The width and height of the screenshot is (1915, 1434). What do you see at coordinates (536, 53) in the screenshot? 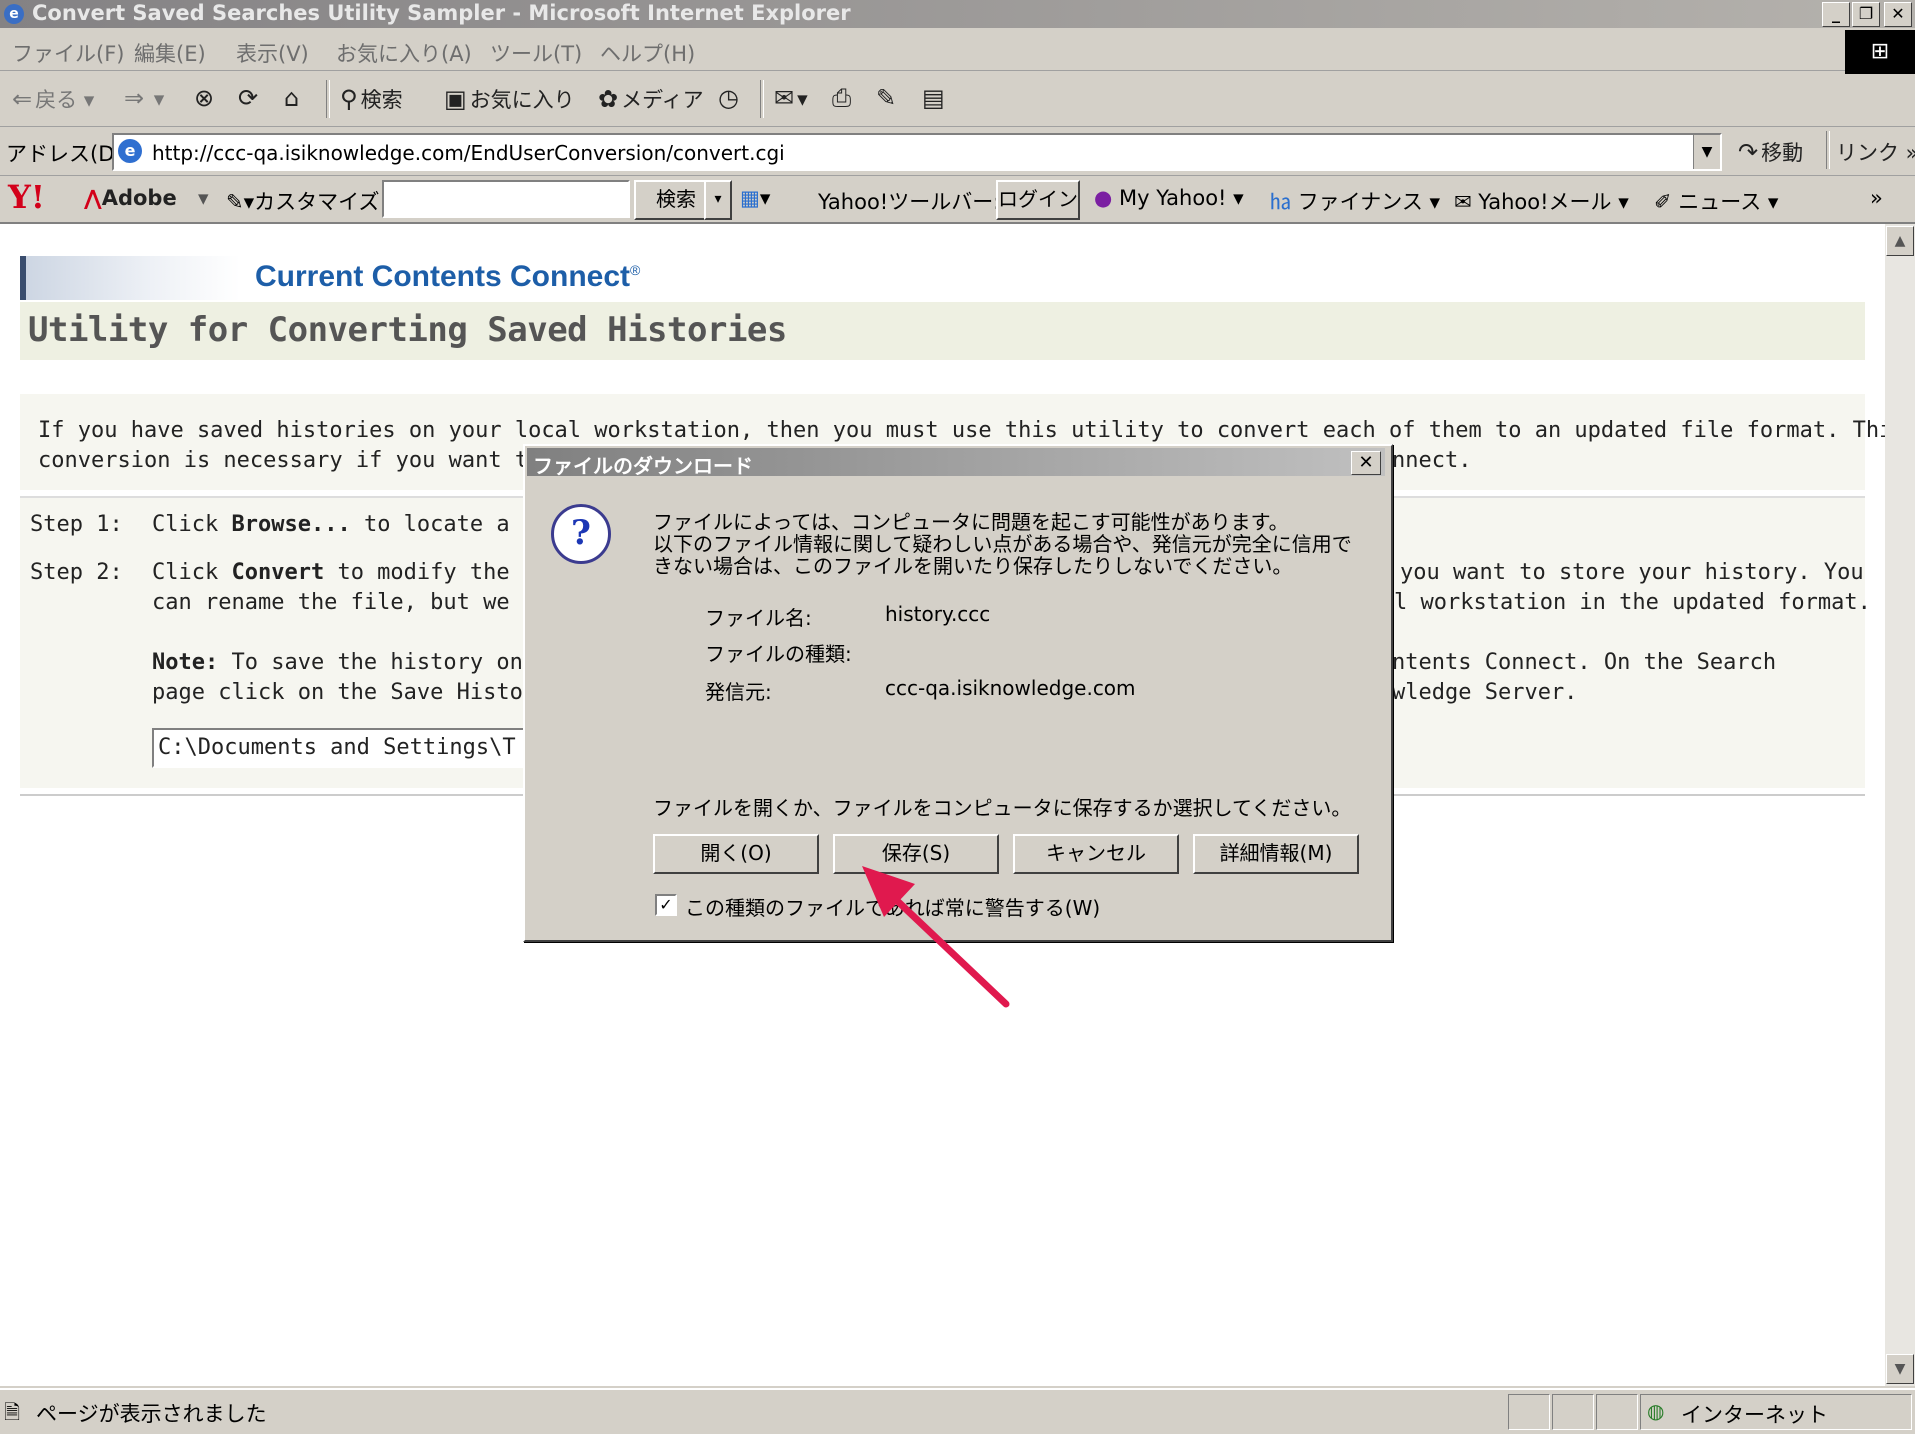
I see `menu-tools: ツール(T)` at bounding box center [536, 53].